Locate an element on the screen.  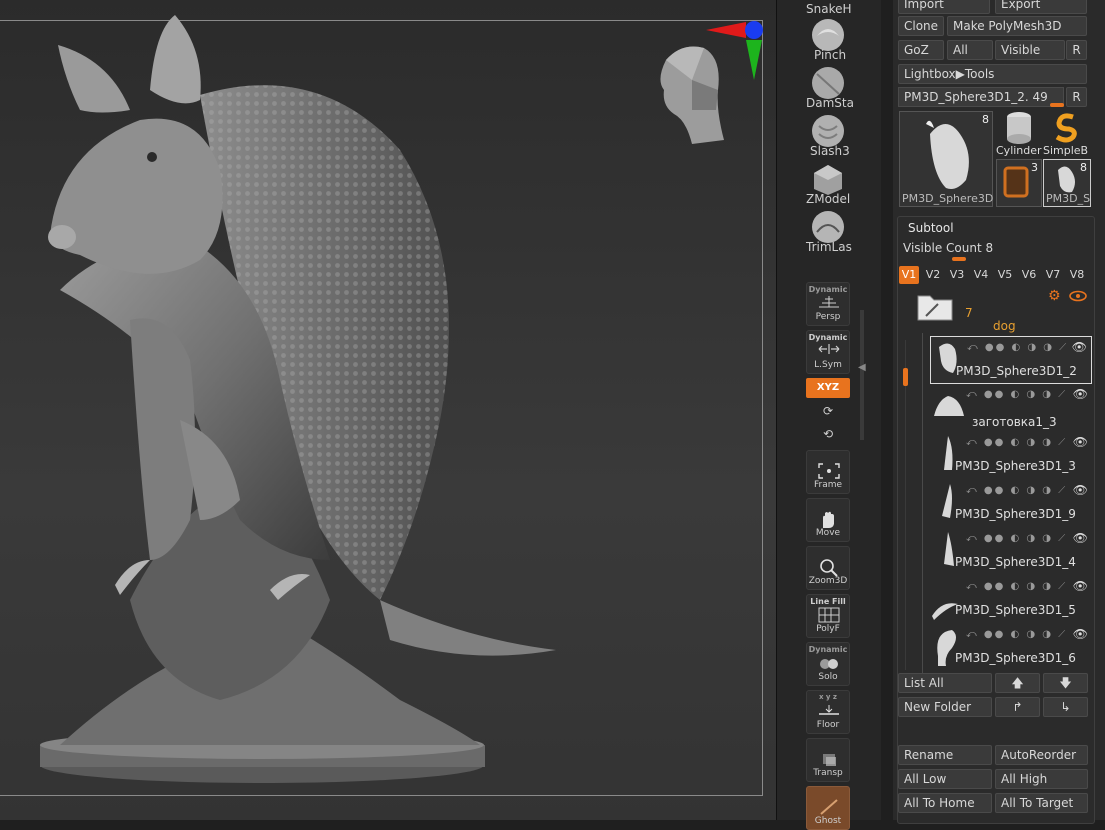
clone-button: Clone is located at coordinates (921, 26).